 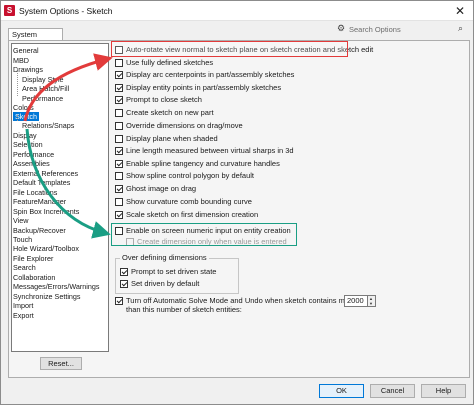 I want to click on tree-item: General, so click(x=26, y=50).